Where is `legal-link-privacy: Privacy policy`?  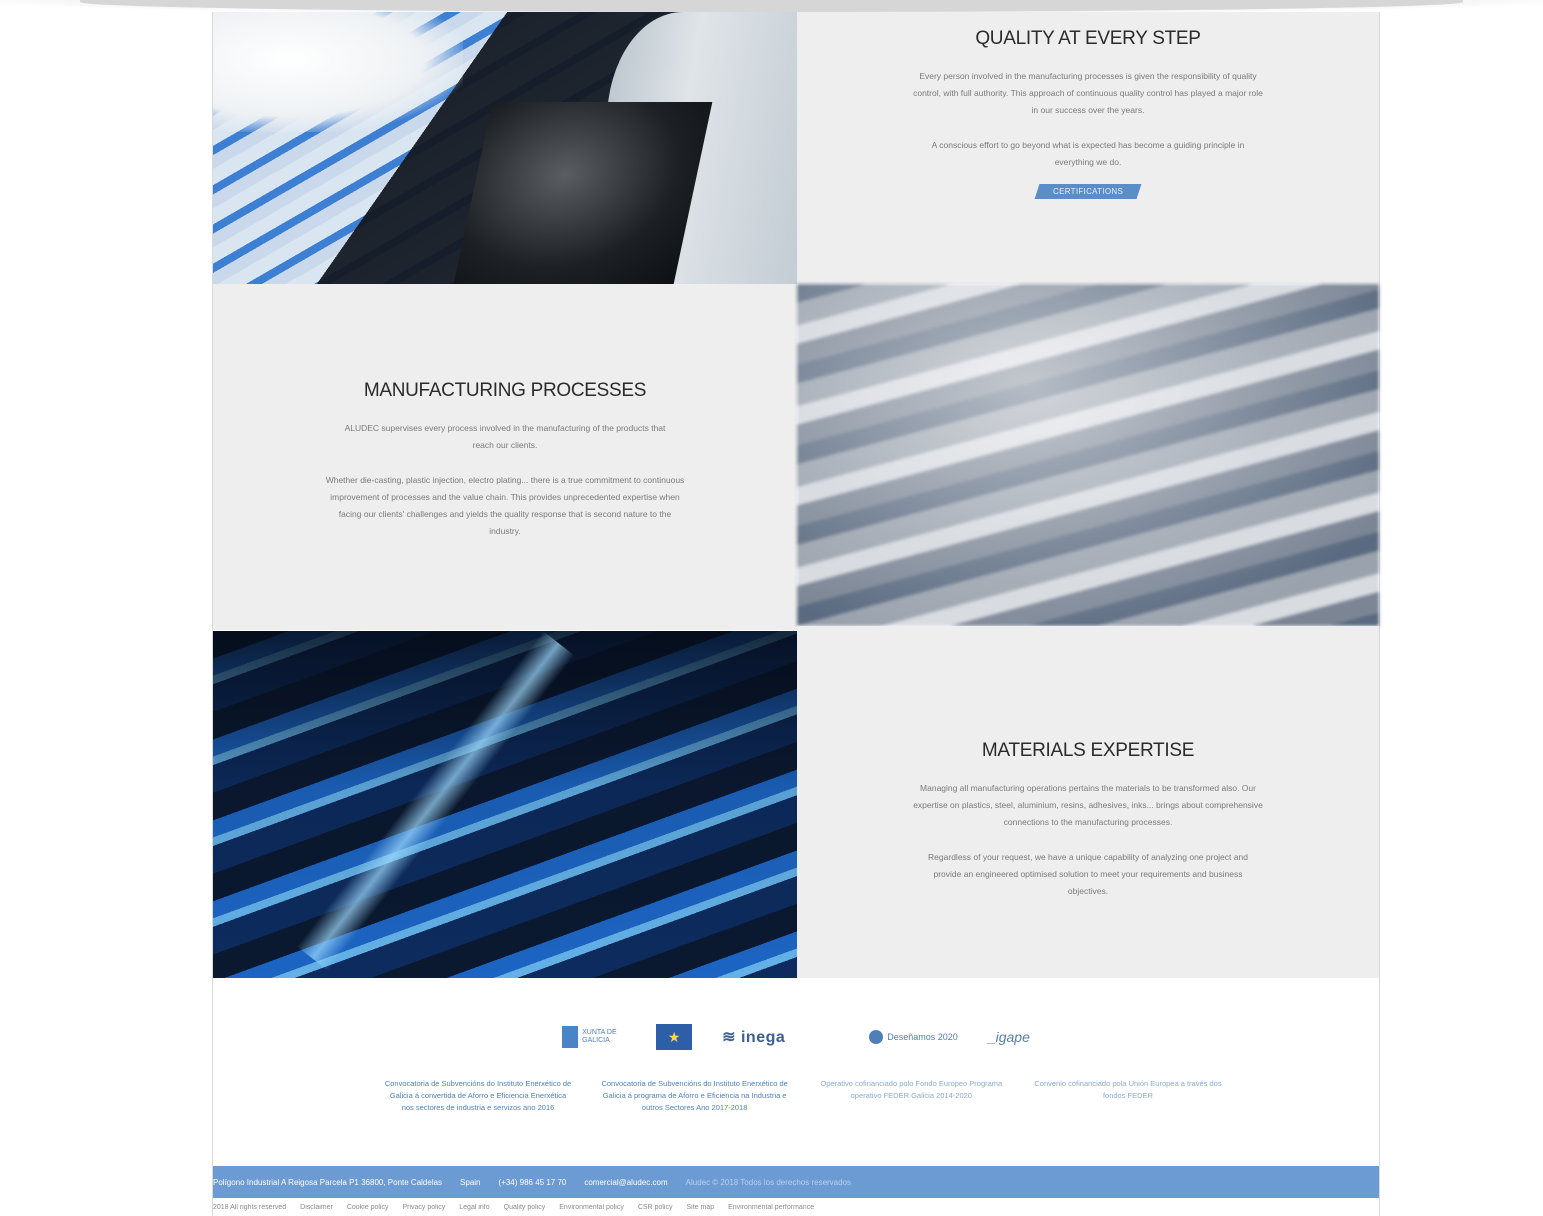
legal-link-privacy: Privacy policy is located at coordinates (423, 1207).